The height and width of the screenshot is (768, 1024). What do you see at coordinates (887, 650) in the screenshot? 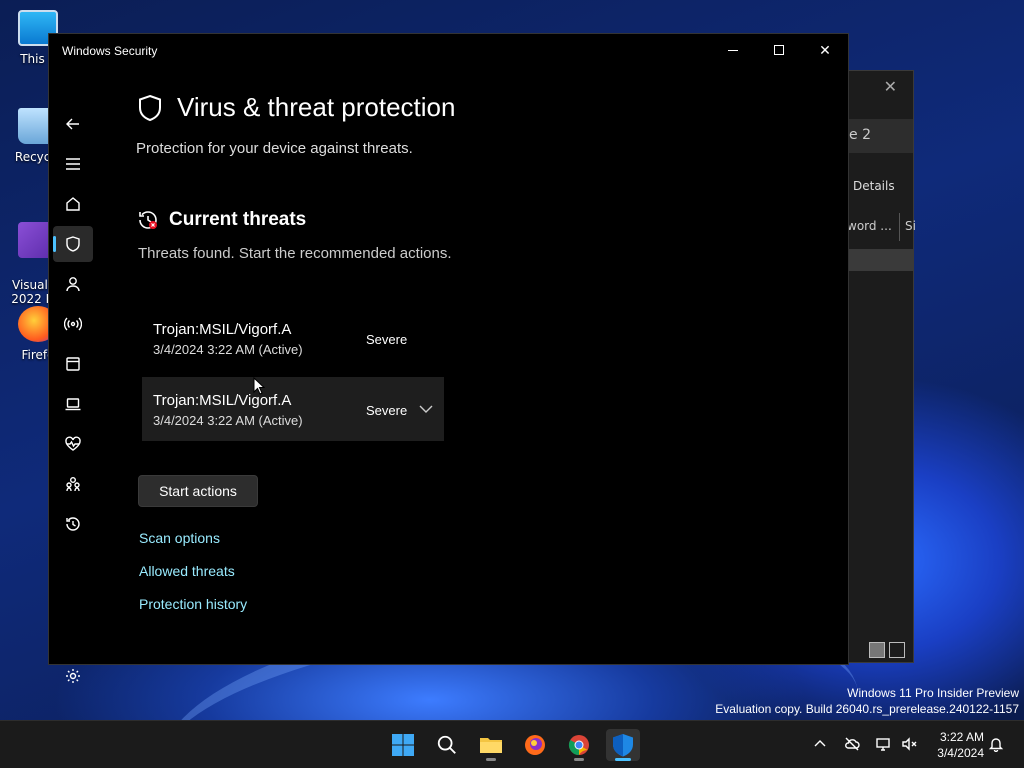
I see `view-toggle` at bounding box center [887, 650].